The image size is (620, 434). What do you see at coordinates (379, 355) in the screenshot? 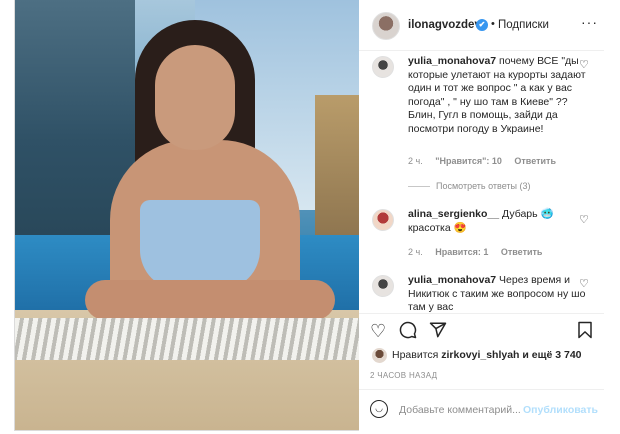
I see `liker-avatar` at bounding box center [379, 355].